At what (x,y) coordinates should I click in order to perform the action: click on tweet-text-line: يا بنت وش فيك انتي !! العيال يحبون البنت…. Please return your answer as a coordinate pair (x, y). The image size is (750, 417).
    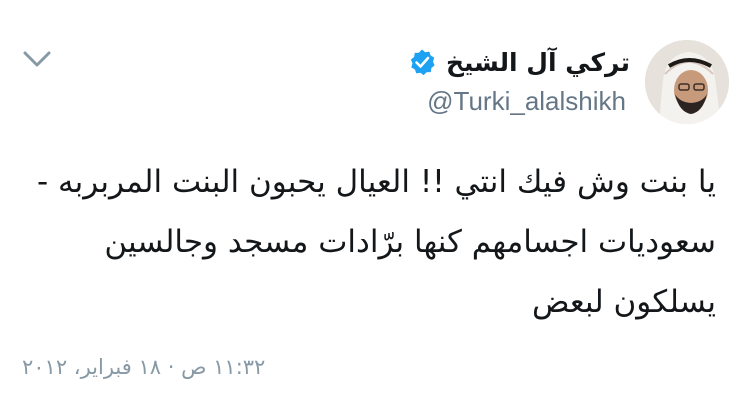
    Looking at the image, I should click on (376, 182).